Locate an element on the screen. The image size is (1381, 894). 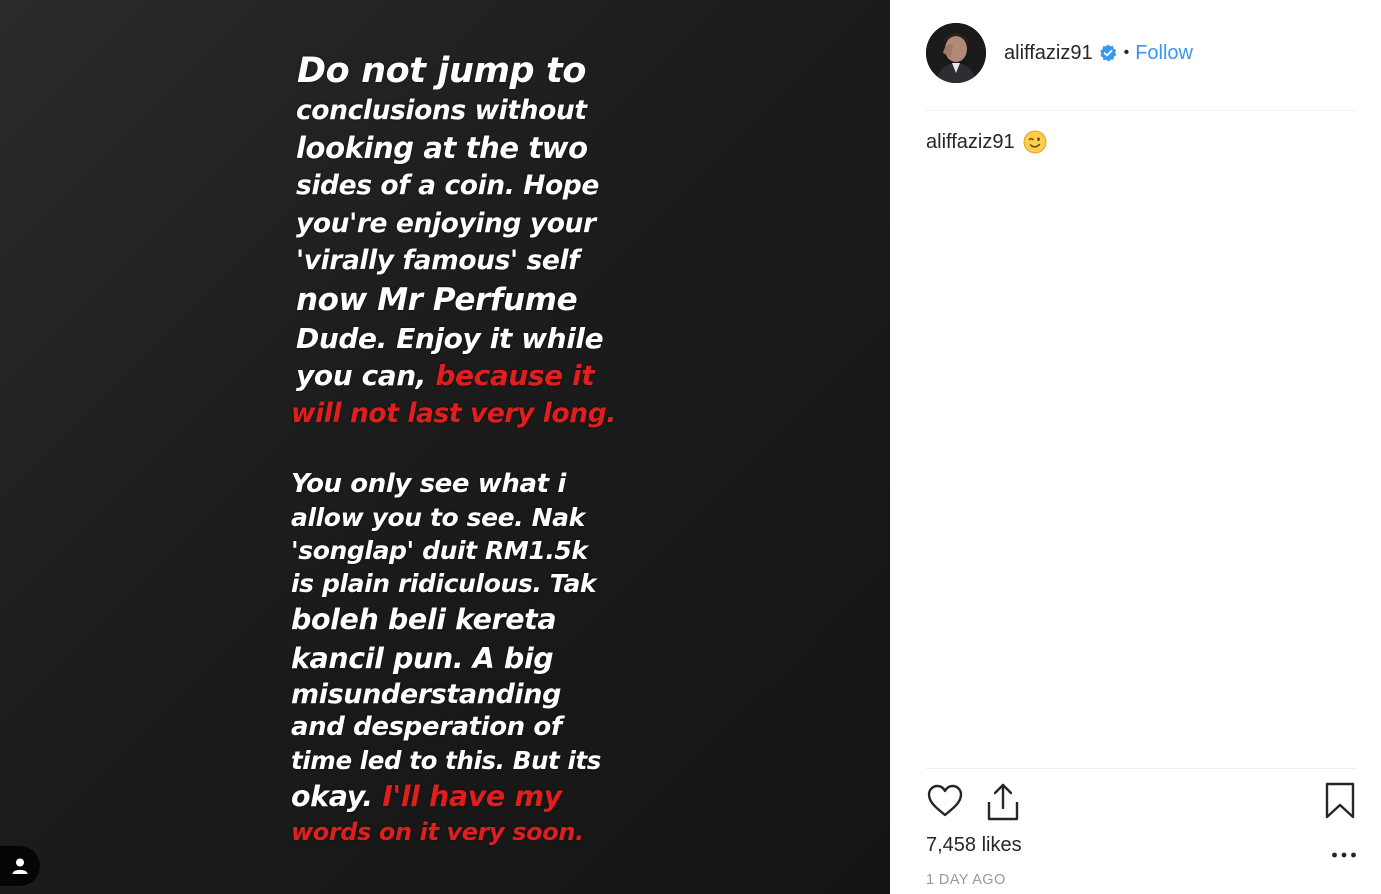
actions-divider is located at coordinates (1141, 768).